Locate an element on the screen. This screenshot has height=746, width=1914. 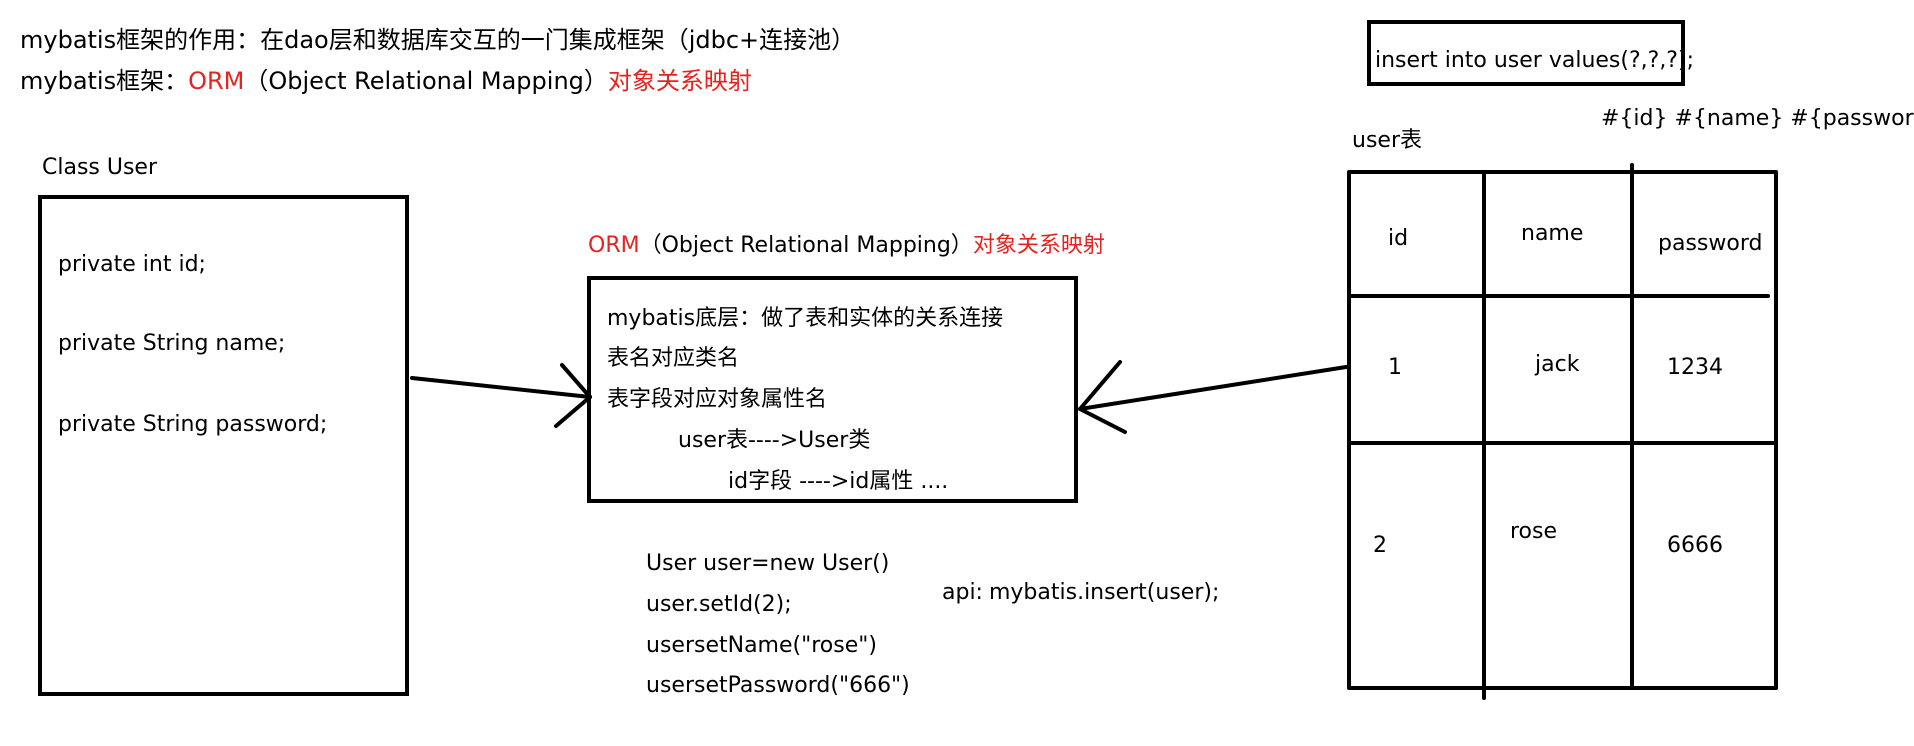
intro-orm-full: （Object Relational Mapping） is located at coordinates (426, 81).